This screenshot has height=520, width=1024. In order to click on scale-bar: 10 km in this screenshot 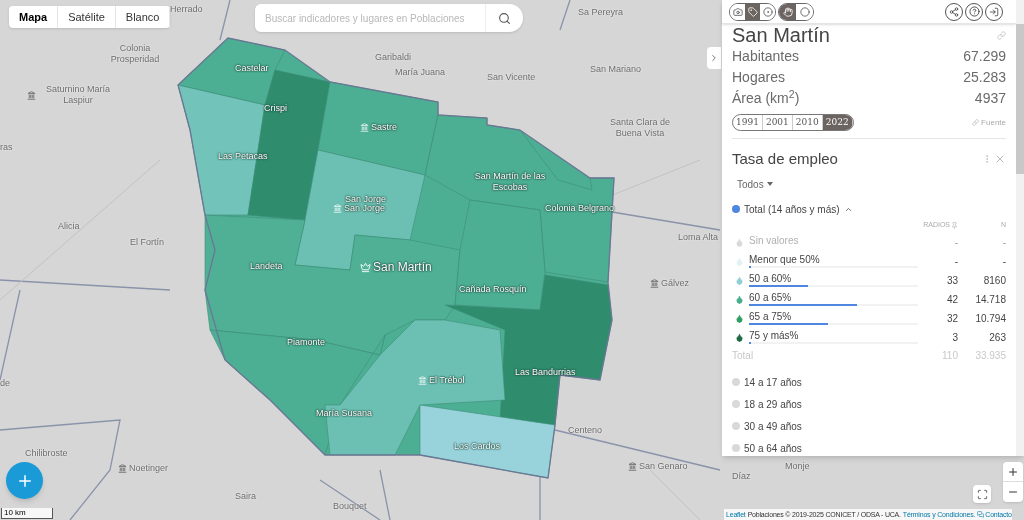, I will do `click(27, 513)`.